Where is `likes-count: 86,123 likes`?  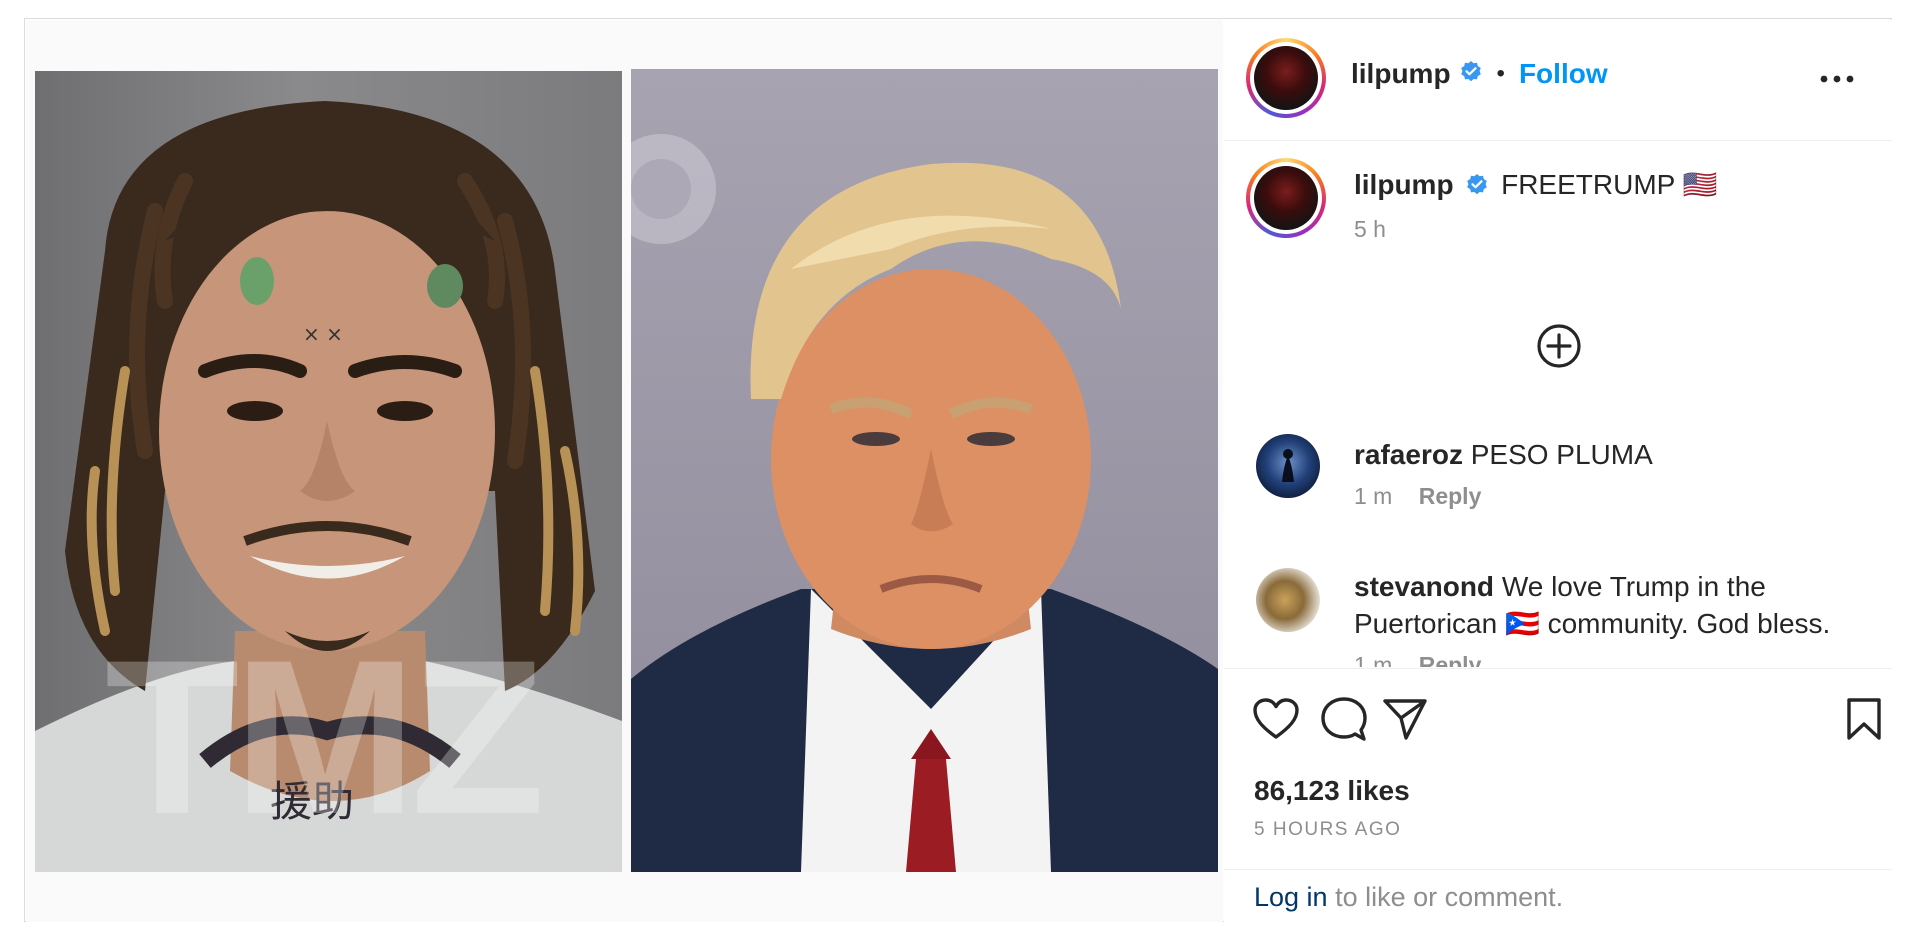 likes-count: 86,123 likes is located at coordinates (1332, 791).